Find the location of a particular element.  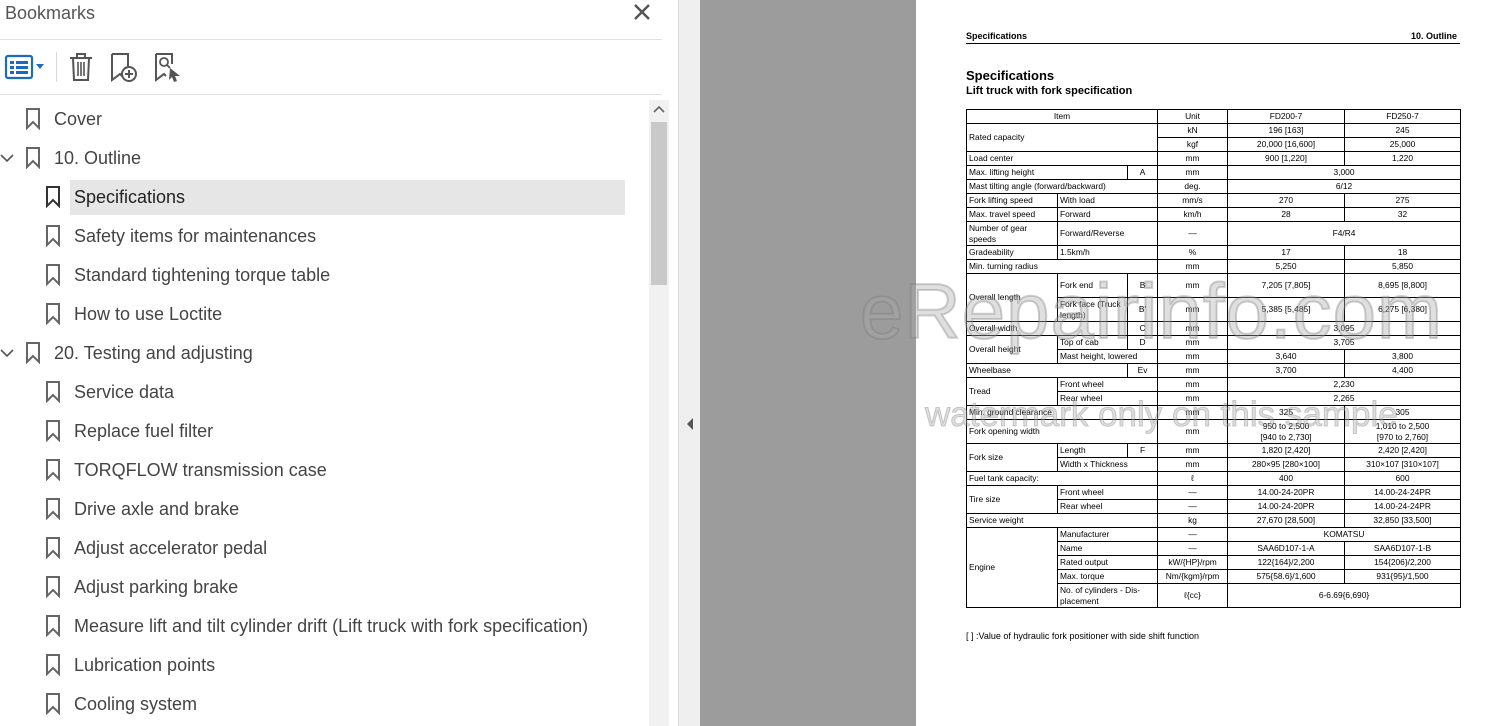

value-cell: 600 is located at coordinates (1403, 478).